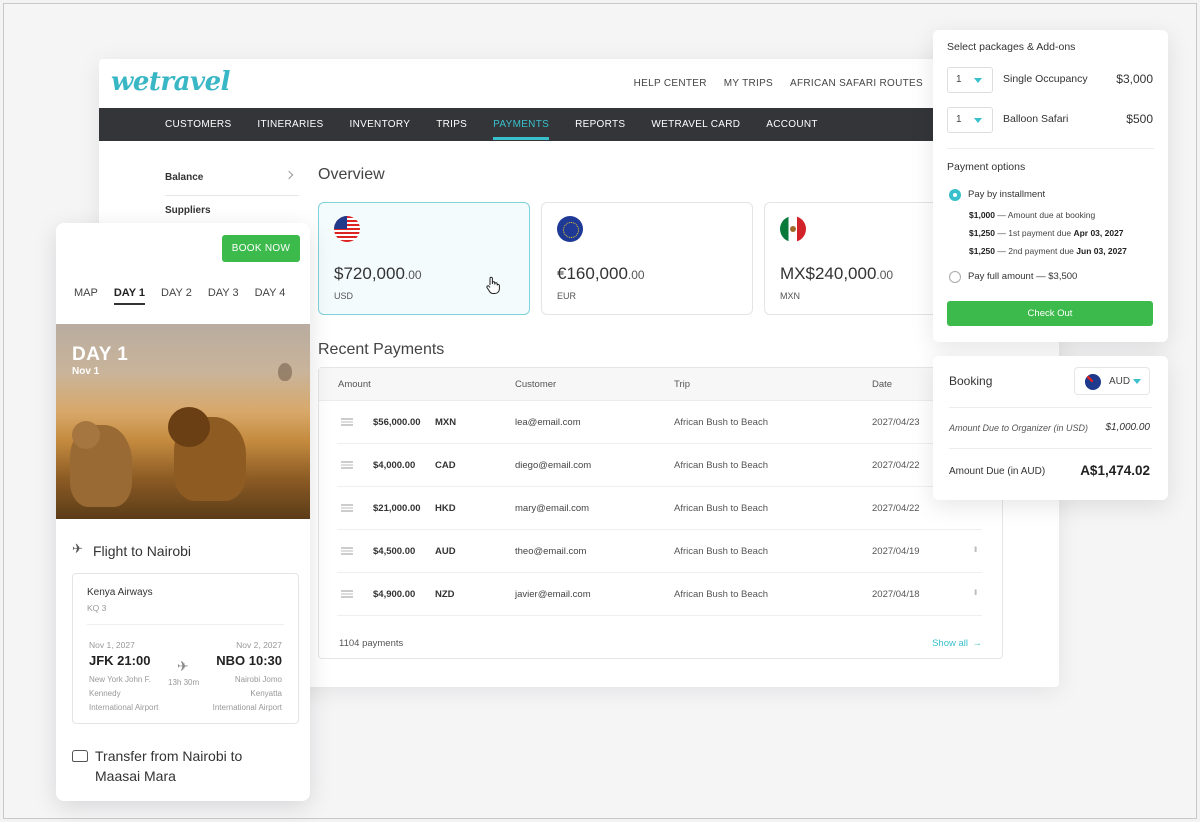  What do you see at coordinates (198, 124) in the screenshot?
I see `nav-customers: CUSTOMERS` at bounding box center [198, 124].